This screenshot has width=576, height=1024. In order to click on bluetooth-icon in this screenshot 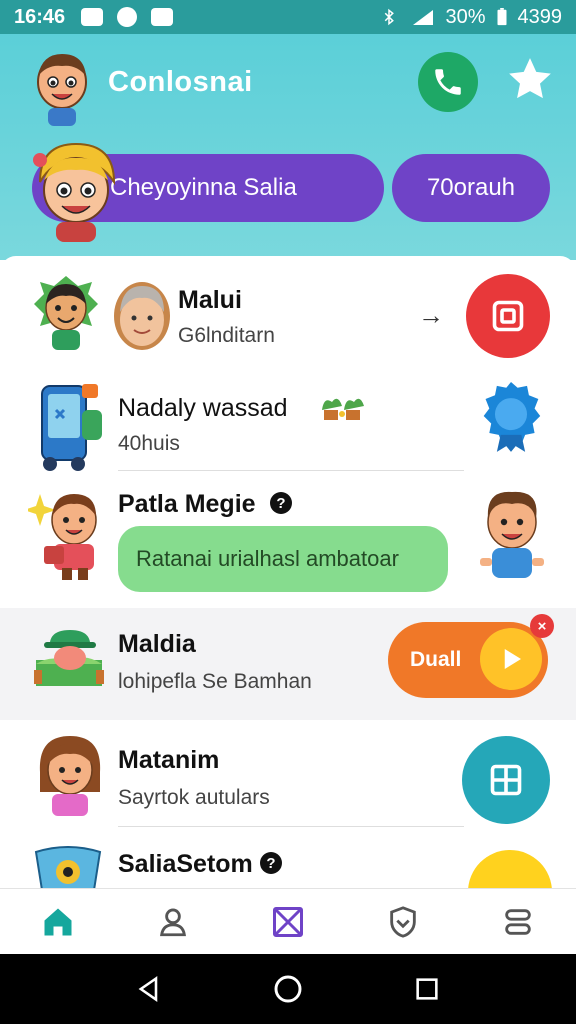, I will do `click(390, 17)`.